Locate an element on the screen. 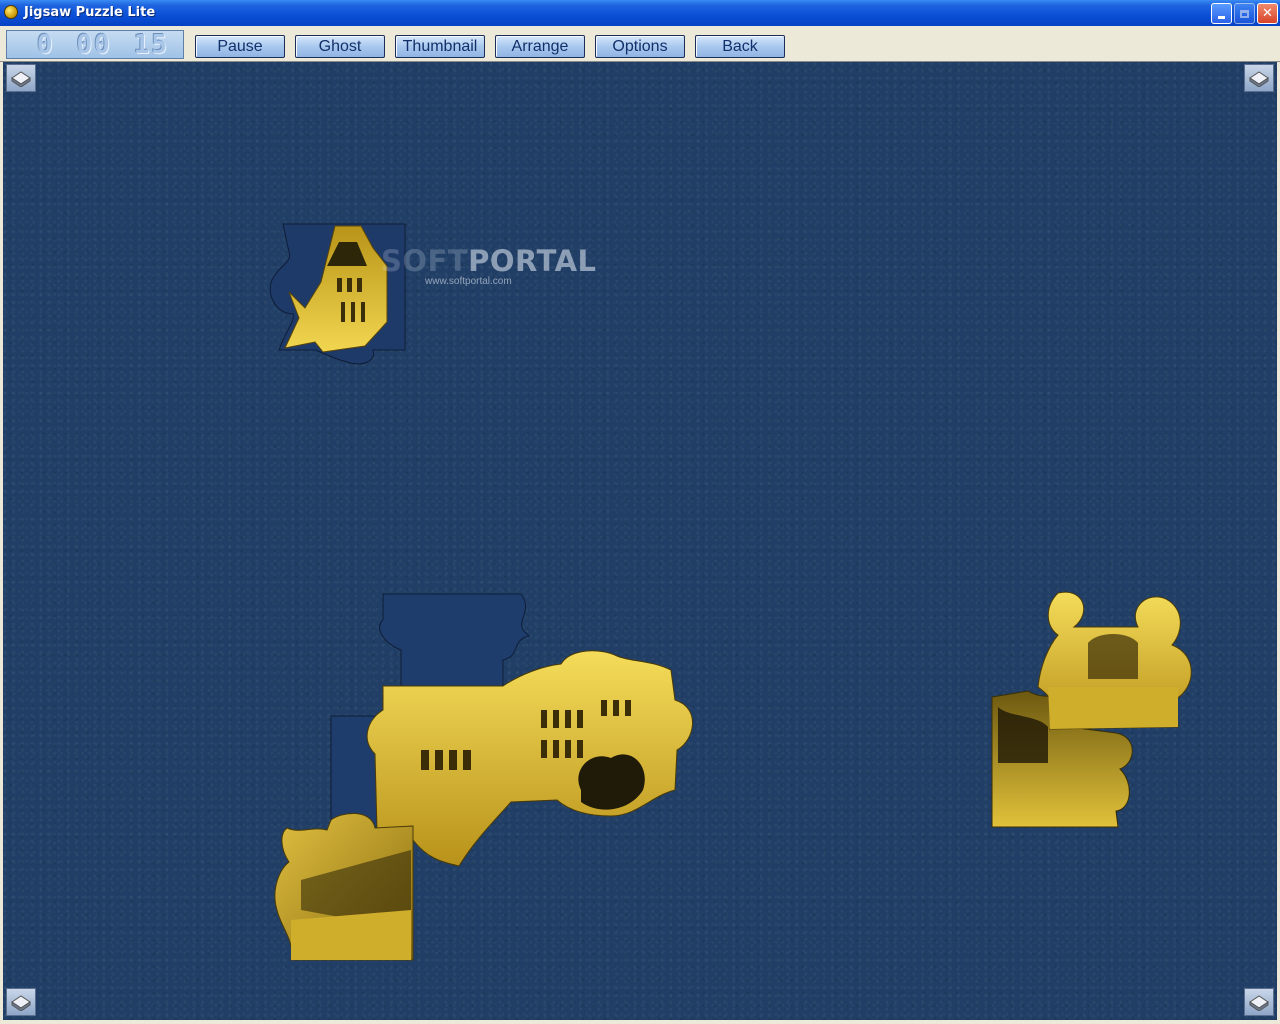  back-button: Back is located at coordinates (740, 46).